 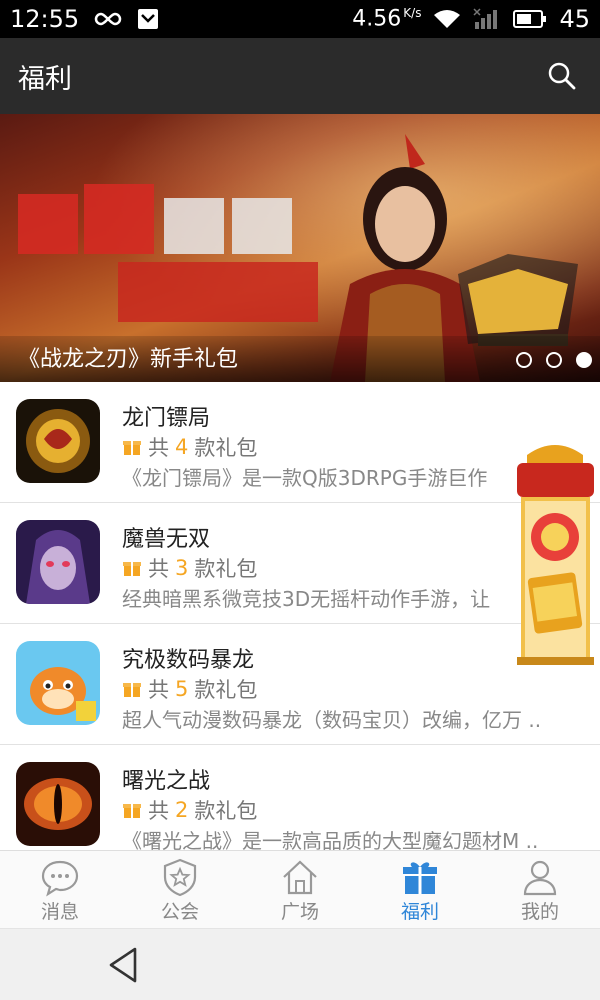 What do you see at coordinates (180, 877) in the screenshot?
I see `shield-star-icon` at bounding box center [180, 877].